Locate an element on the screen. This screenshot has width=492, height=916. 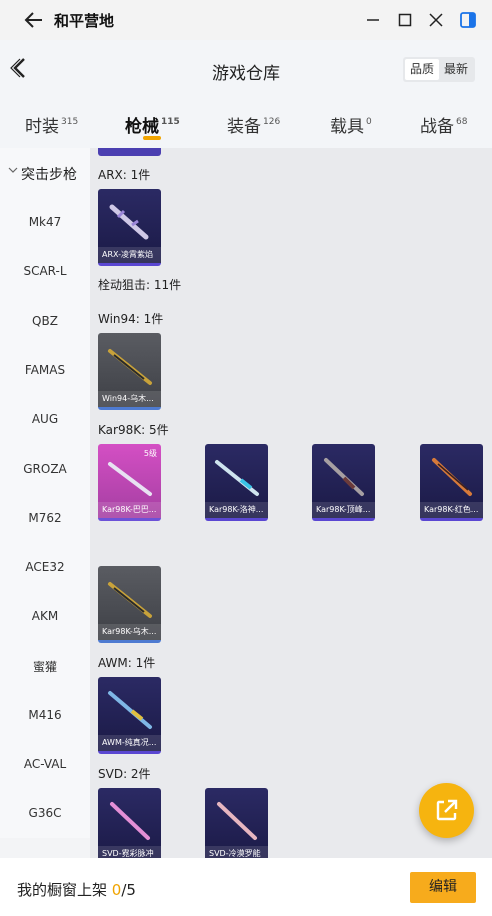
weapon-card: SVD-霓彩脉冲 is located at coordinates (129, 823).